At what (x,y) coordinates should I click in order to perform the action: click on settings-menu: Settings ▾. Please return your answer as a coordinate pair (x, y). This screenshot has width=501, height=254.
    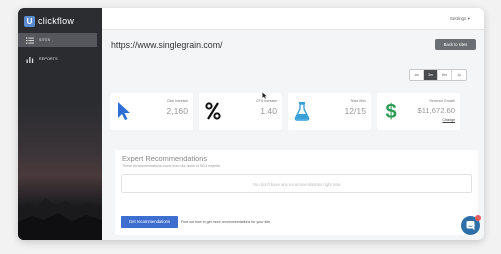
    Looking at the image, I should click on (460, 19).